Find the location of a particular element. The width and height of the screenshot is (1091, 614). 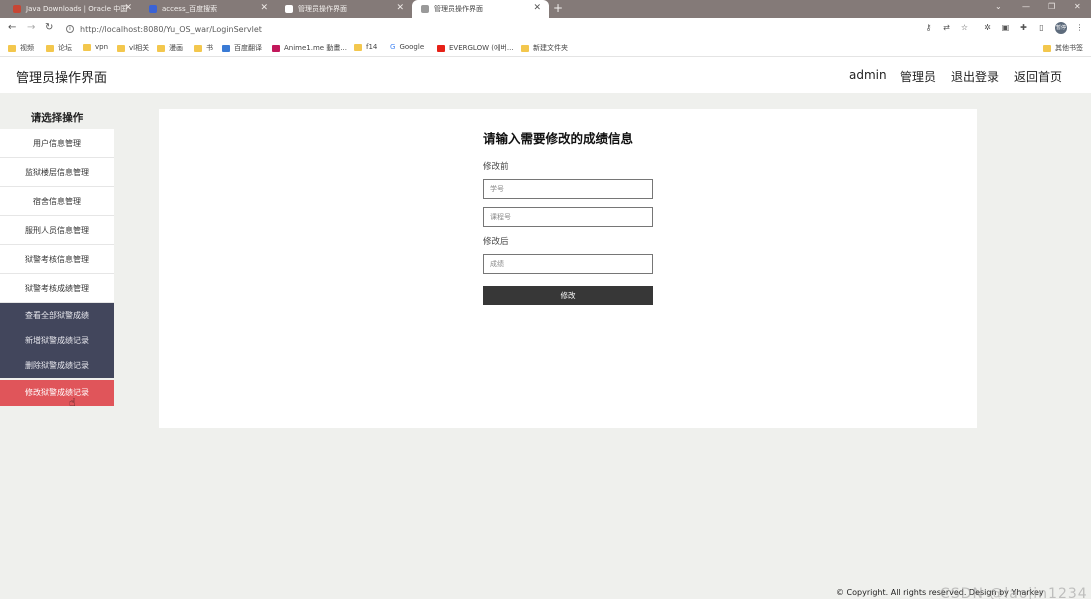

course-id-input is located at coordinates (568, 217).